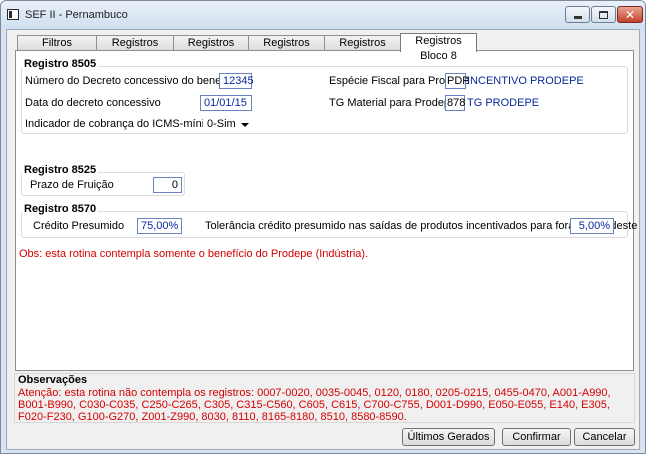 The image size is (646, 454). I want to click on tg-material-desc: TG PRODEPE, so click(503, 103).